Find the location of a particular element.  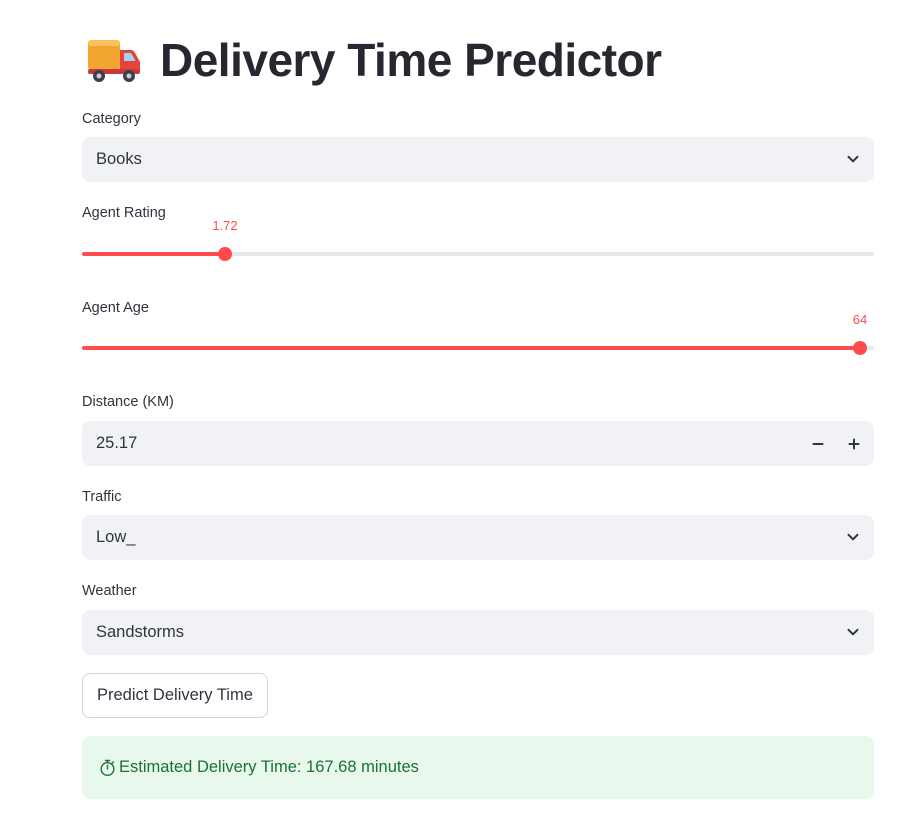

estimated-delivery-time-text: Estimated Delivery Time: 167.68 minutes is located at coordinates (269, 767).